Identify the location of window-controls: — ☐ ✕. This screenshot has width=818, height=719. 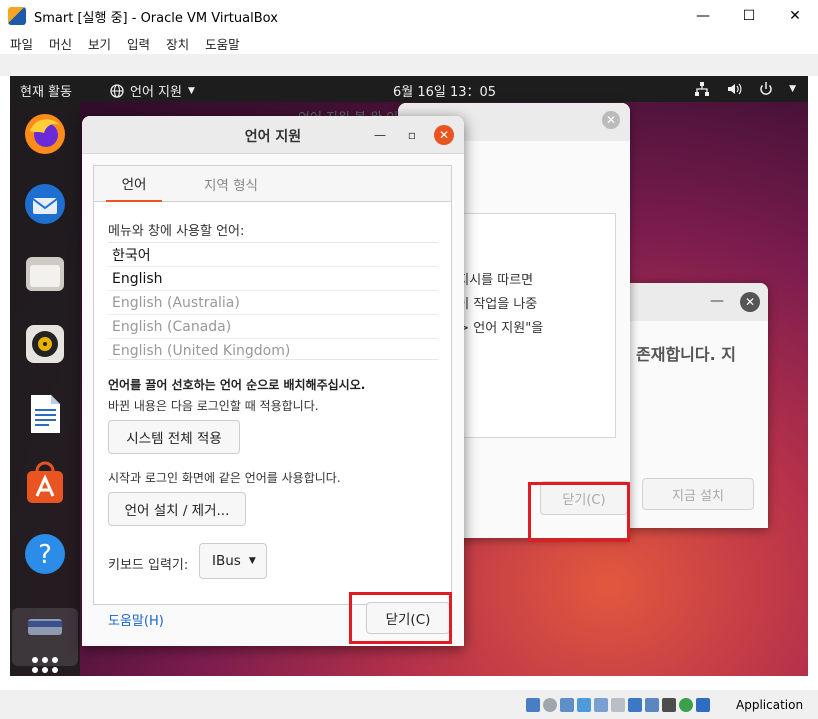
(749, 16).